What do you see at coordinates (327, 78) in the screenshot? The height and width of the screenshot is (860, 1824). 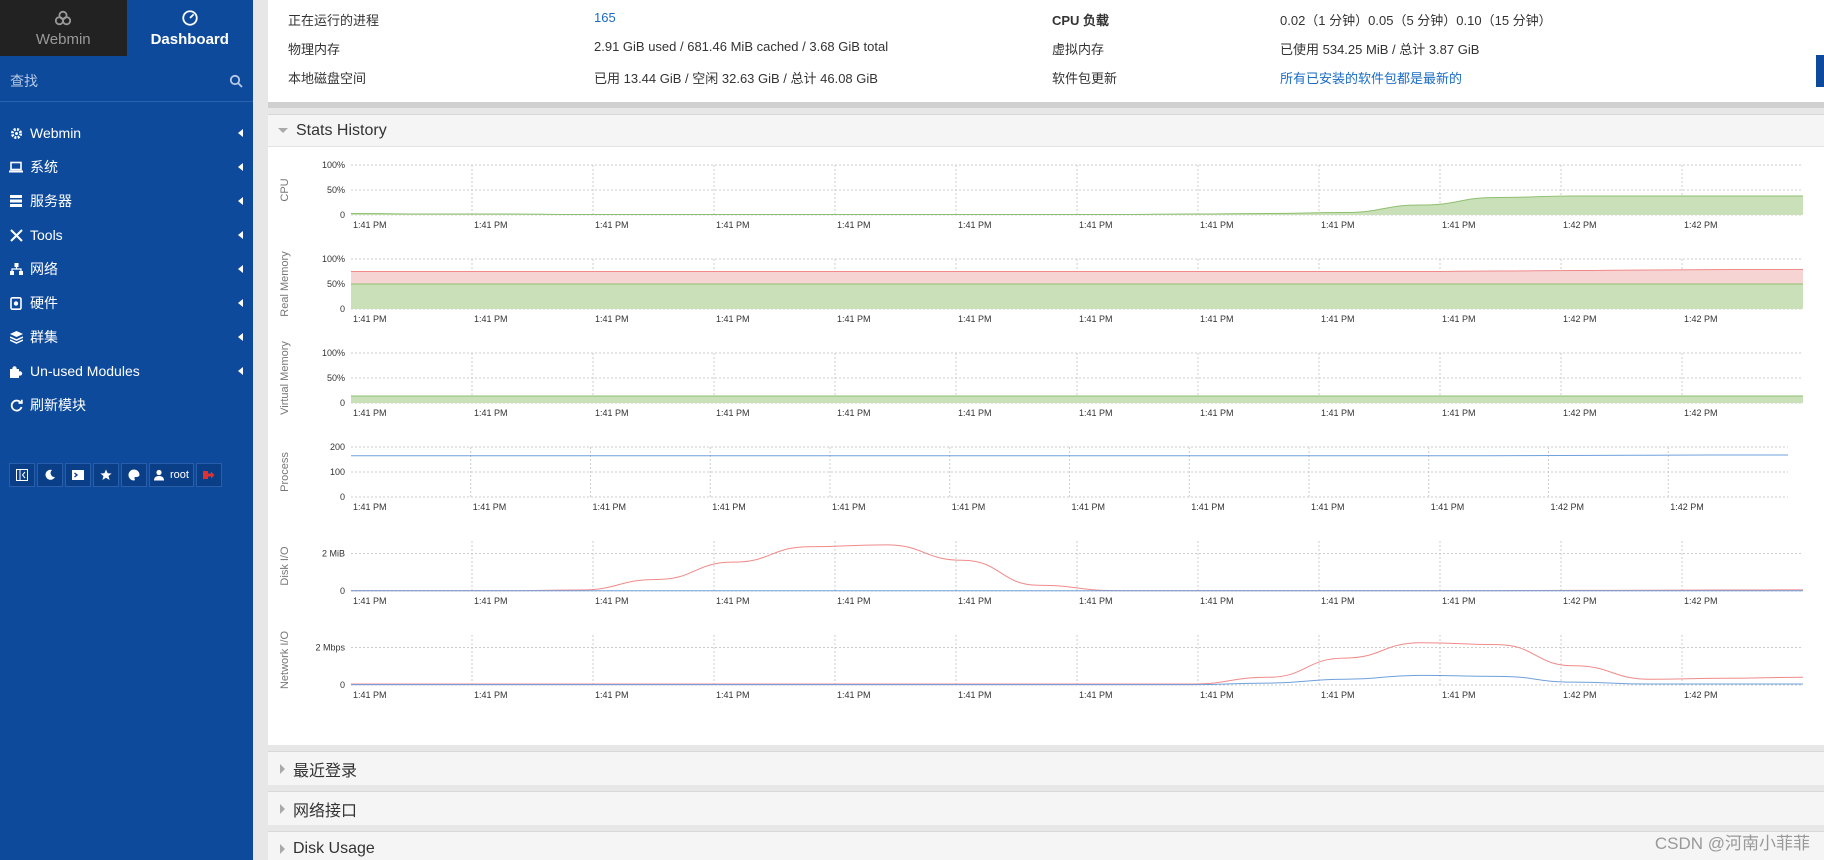 I see `info-label: 本地磁盘空间` at bounding box center [327, 78].